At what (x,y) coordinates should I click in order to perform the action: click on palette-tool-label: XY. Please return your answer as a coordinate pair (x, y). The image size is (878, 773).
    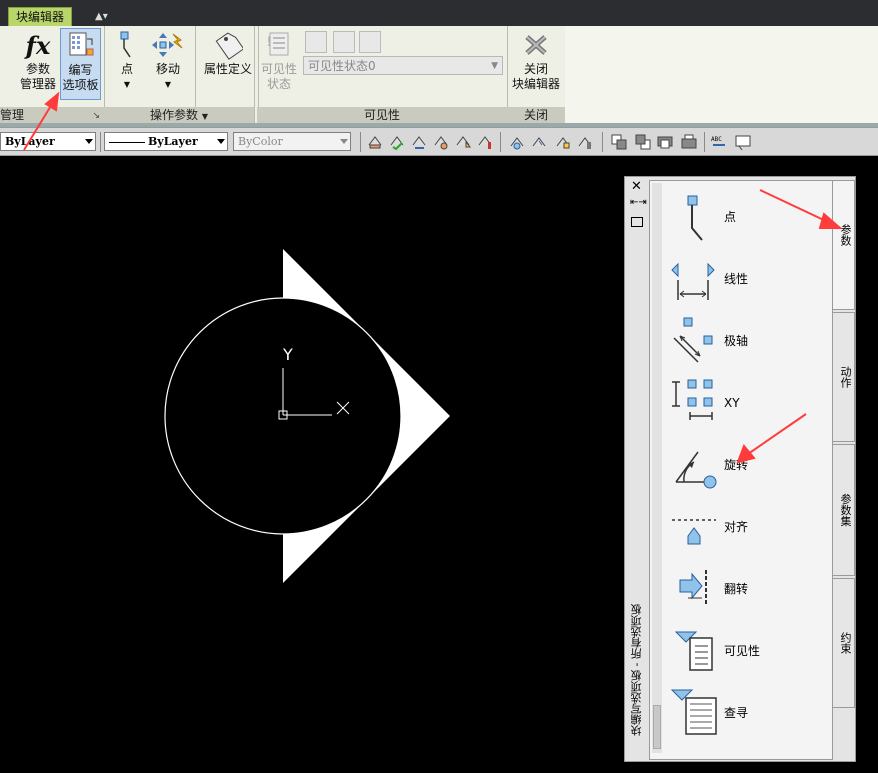
    Looking at the image, I should click on (732, 403).